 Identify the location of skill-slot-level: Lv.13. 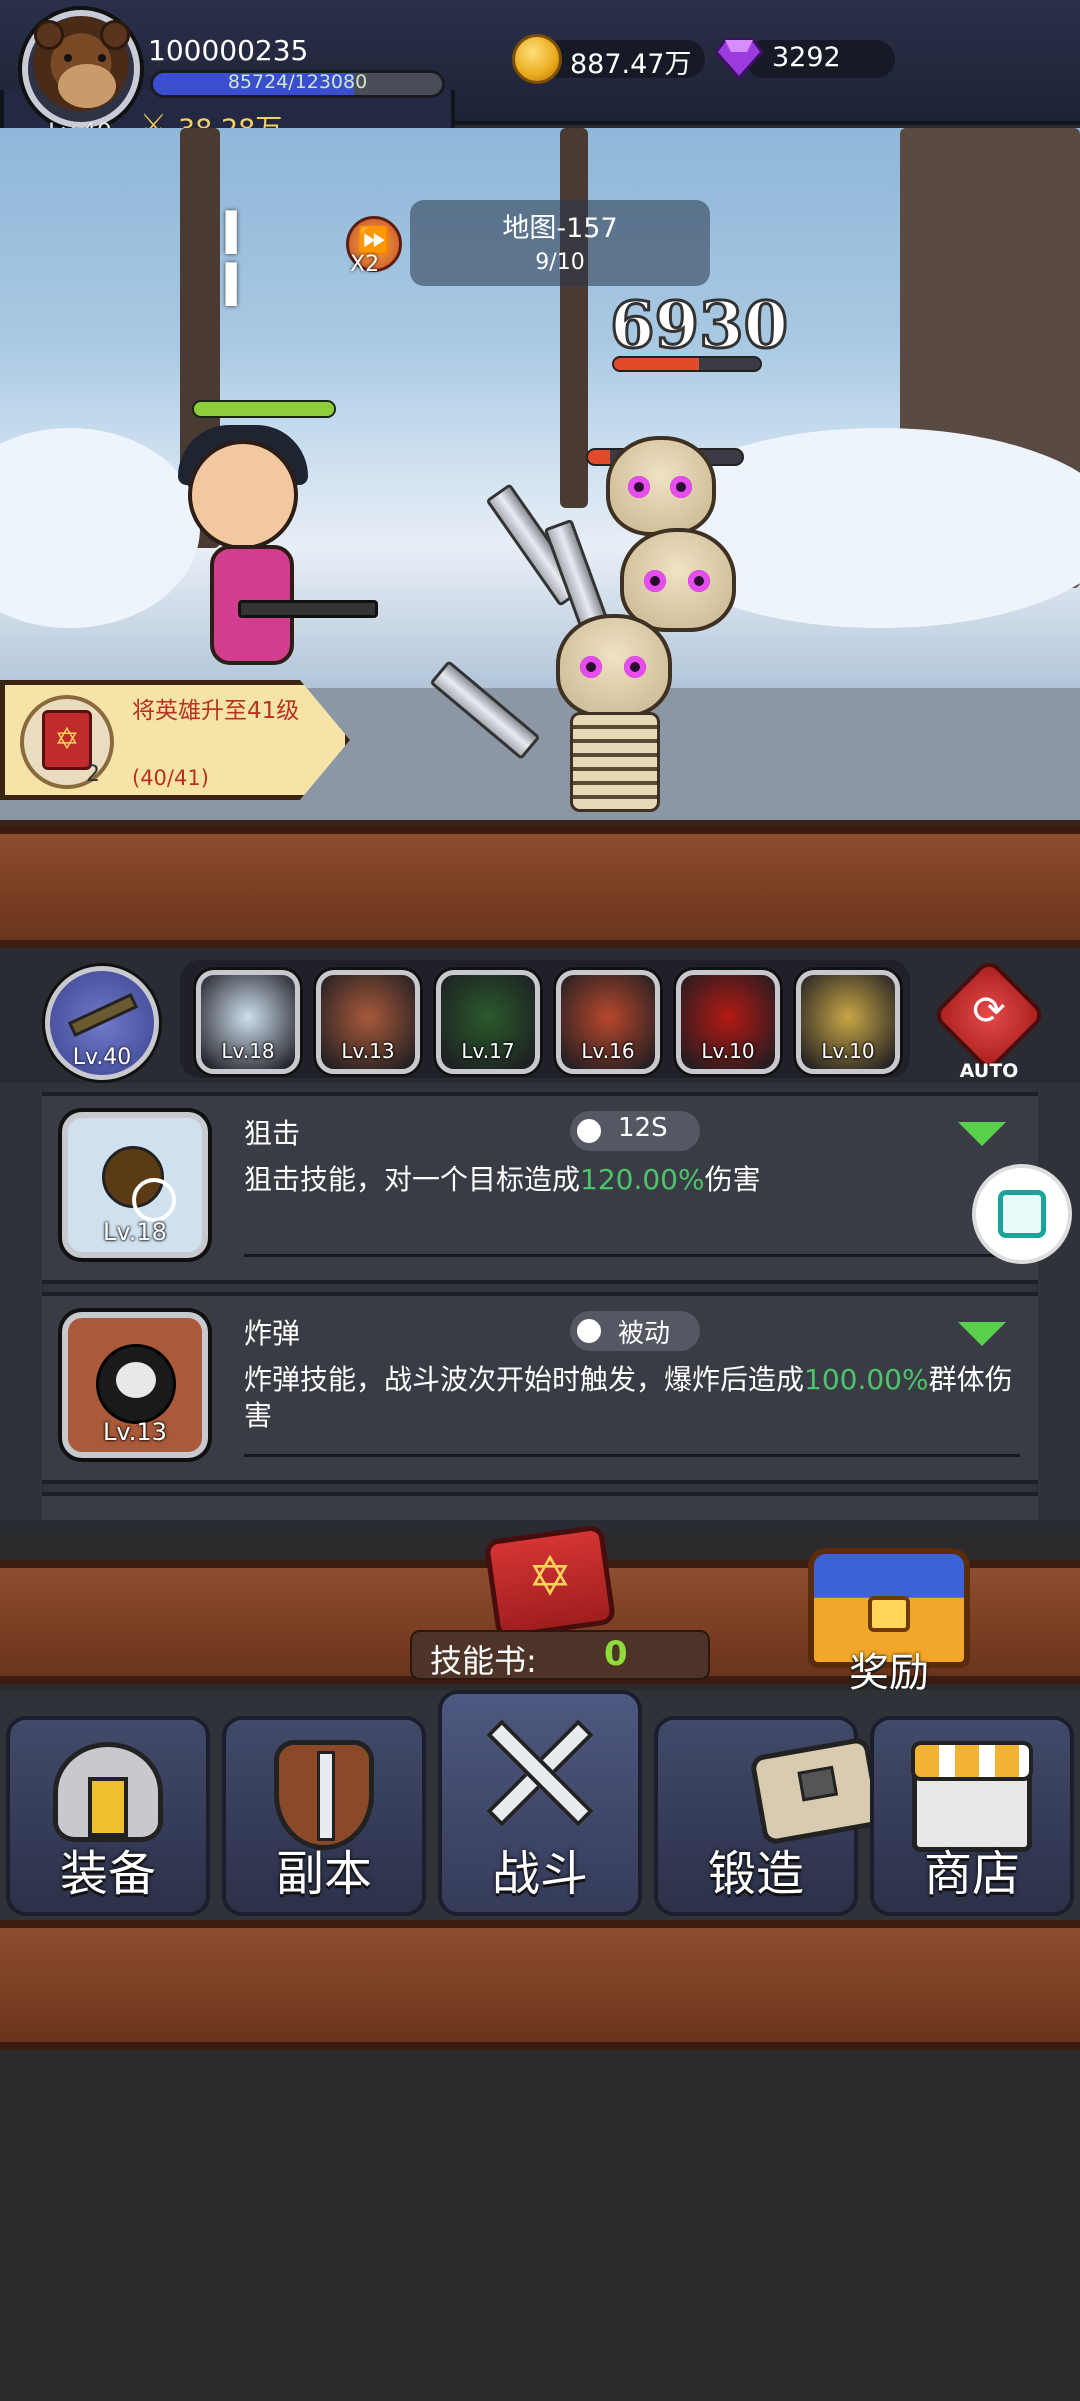
(368, 1051).